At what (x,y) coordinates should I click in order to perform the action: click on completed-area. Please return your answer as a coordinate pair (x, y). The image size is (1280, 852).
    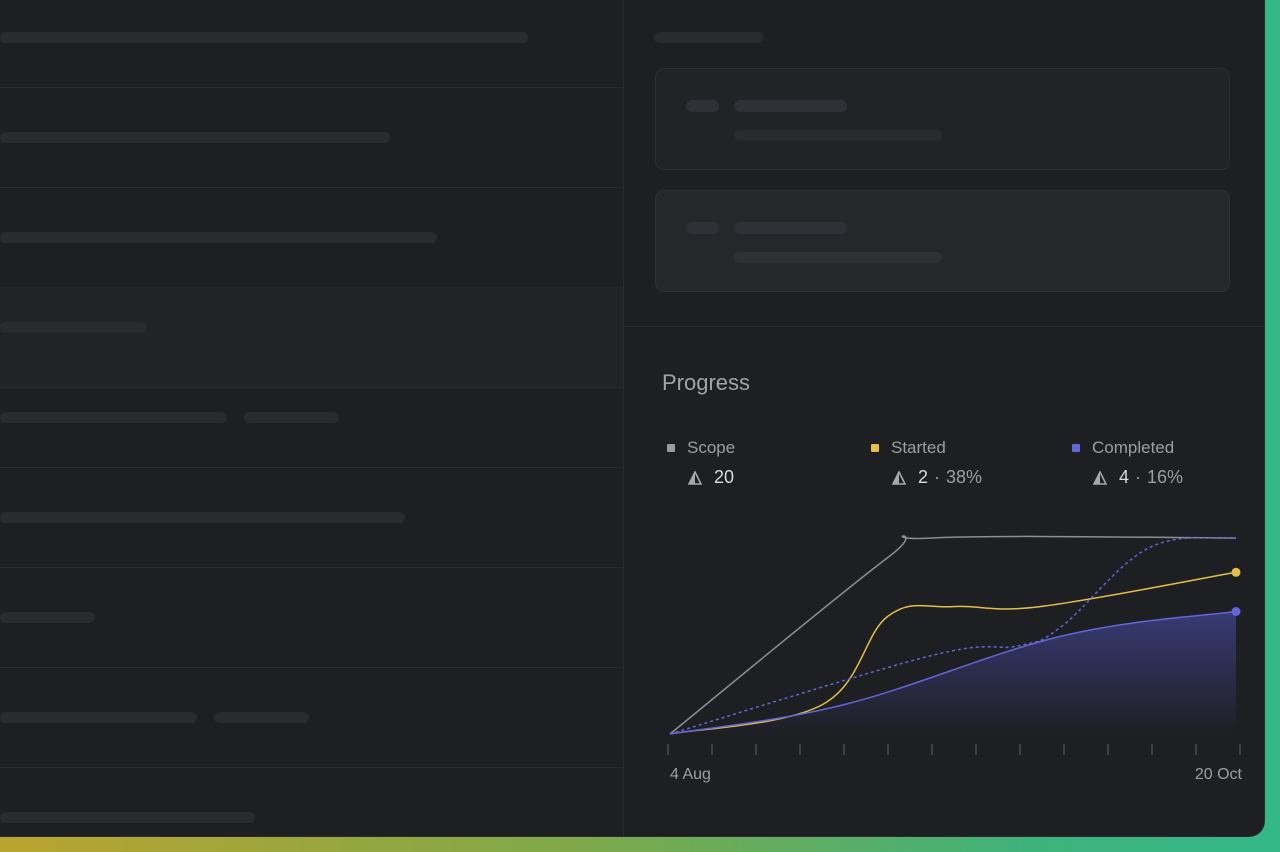
    Looking at the image, I should click on (953, 672).